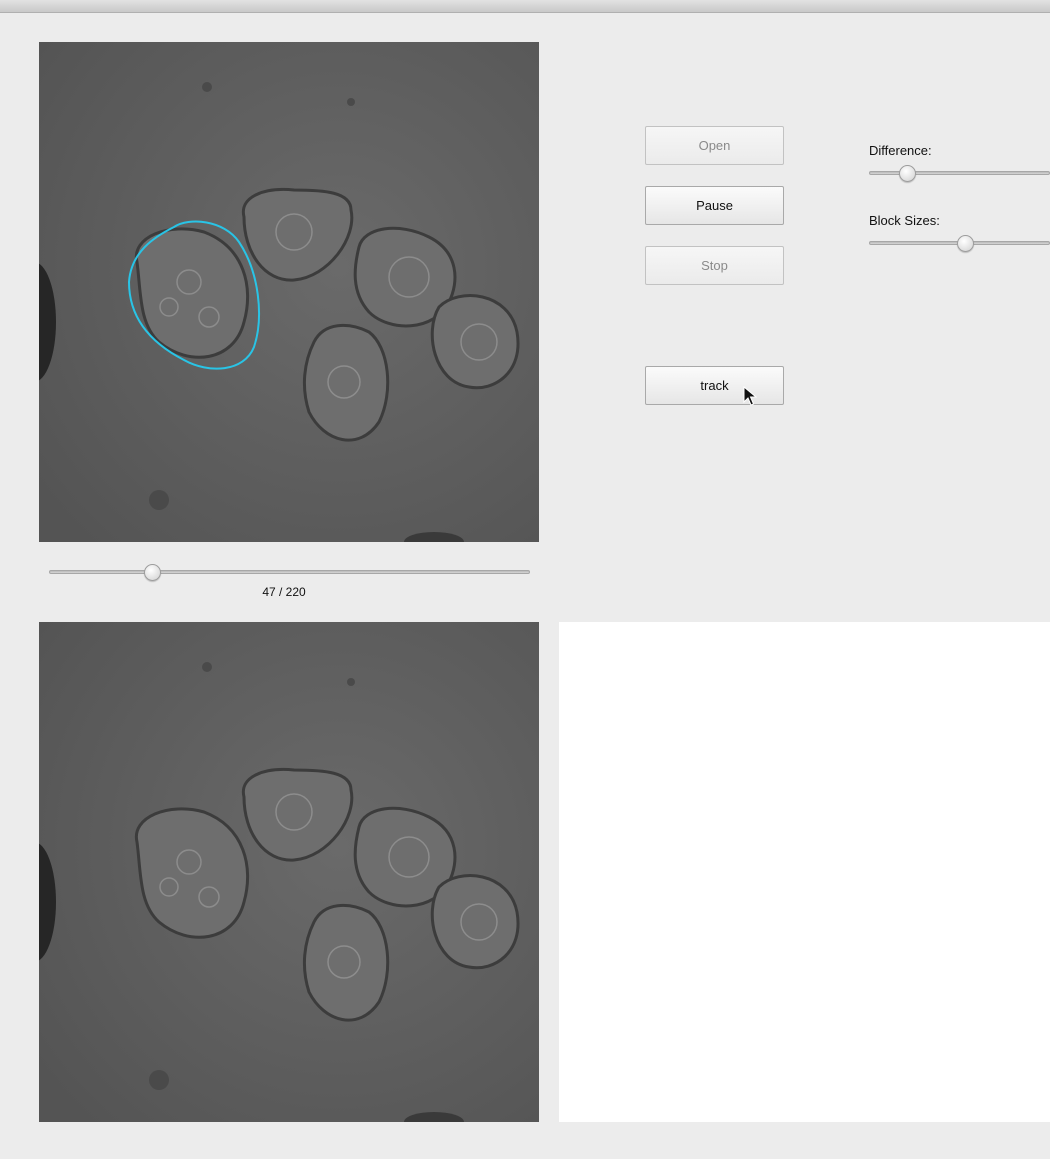 The image size is (1050, 1159). I want to click on block-sizes-label: Block Sizes:, so click(904, 220).